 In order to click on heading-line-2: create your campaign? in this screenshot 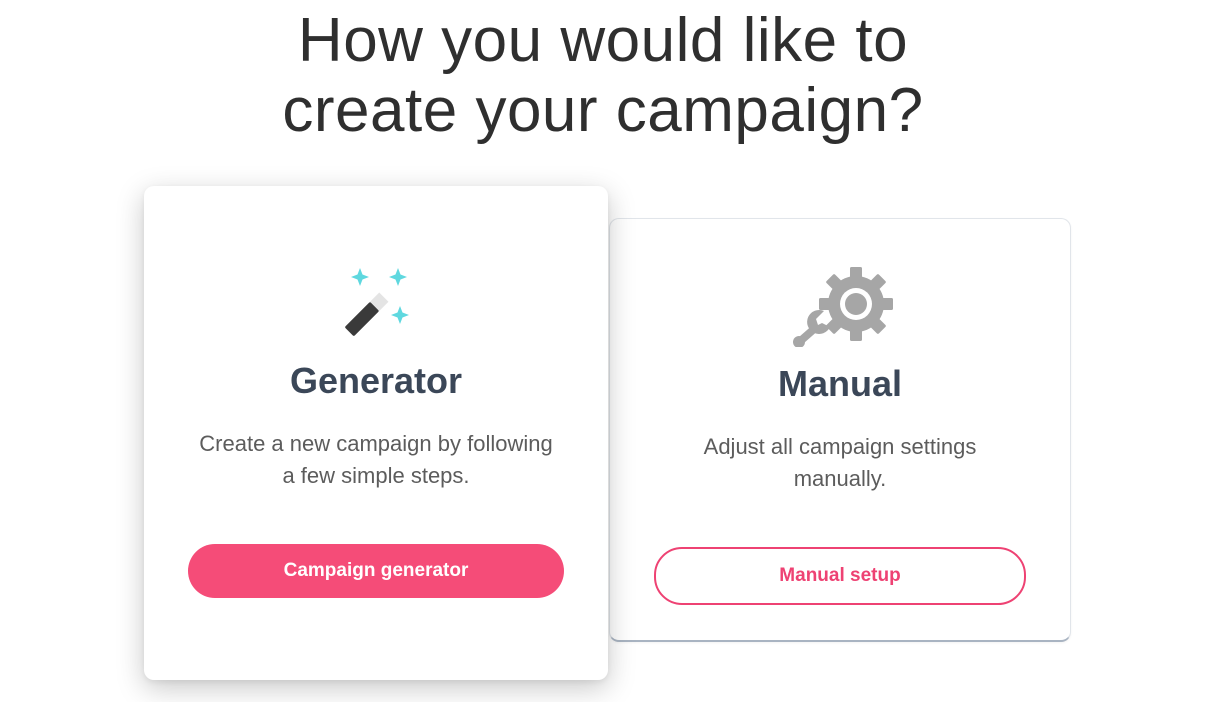, I will do `click(603, 110)`.